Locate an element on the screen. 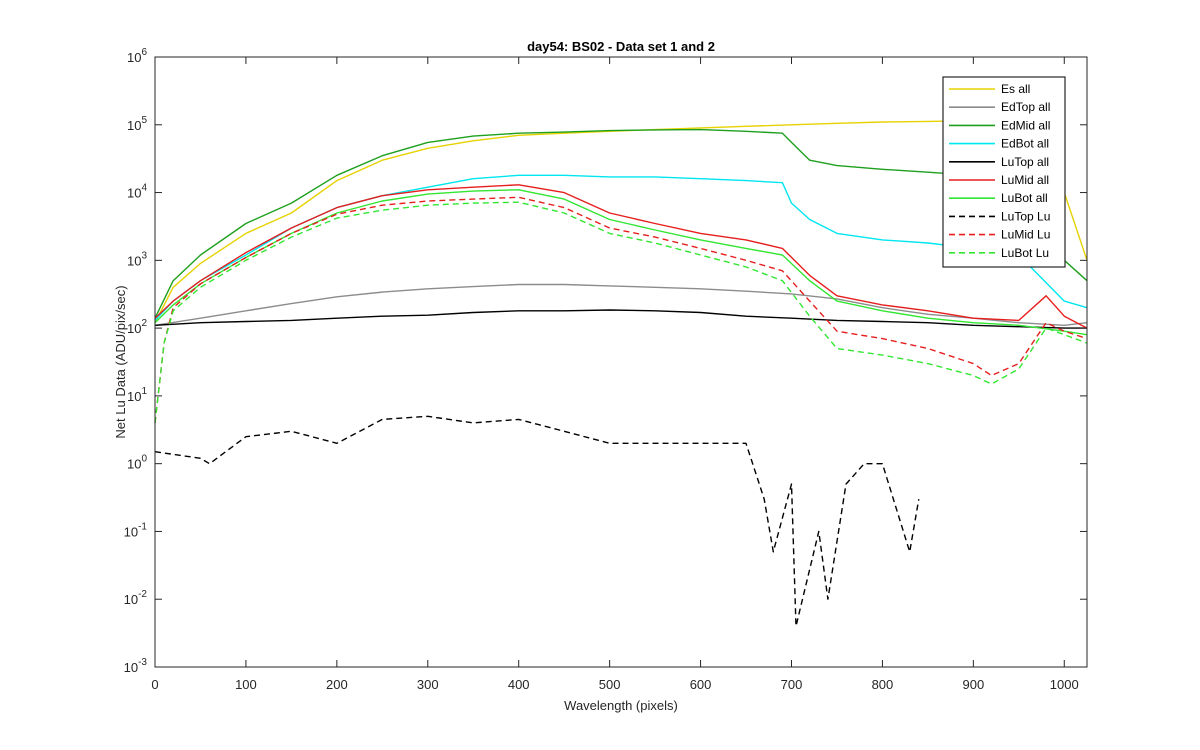  x-tick-label: 1000 is located at coordinates (1064, 684).